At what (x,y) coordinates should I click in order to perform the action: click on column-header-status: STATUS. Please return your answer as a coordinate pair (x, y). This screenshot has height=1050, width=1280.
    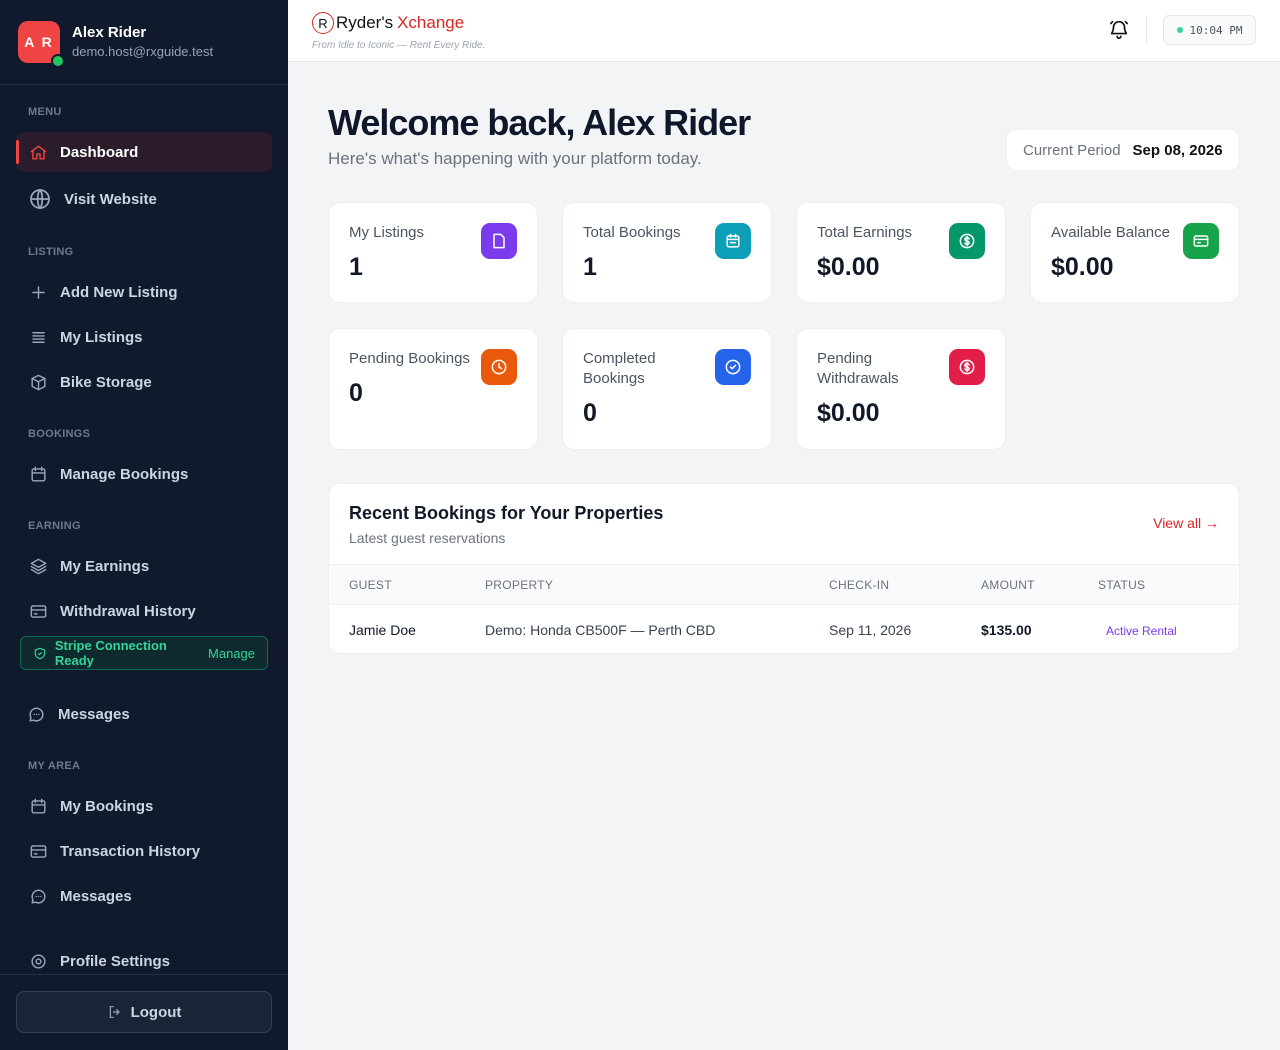
    Looking at the image, I should click on (1122, 585).